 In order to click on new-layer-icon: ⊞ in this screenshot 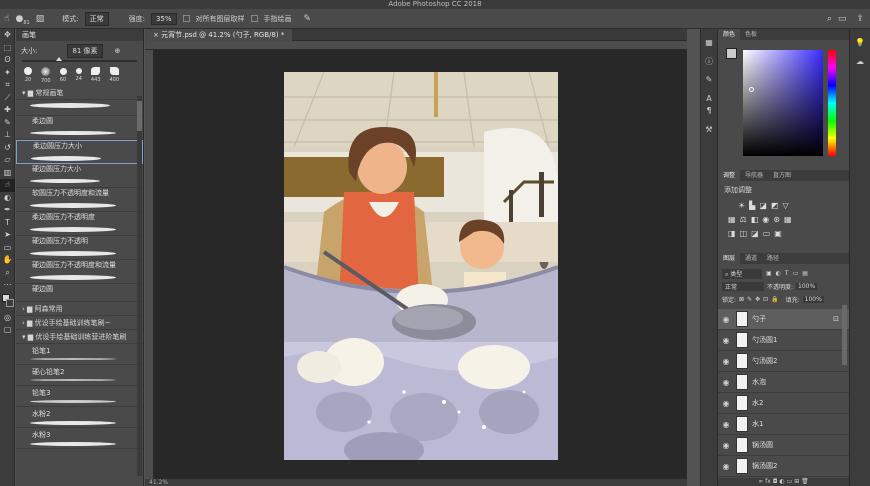, I will do `click(796, 481)`.